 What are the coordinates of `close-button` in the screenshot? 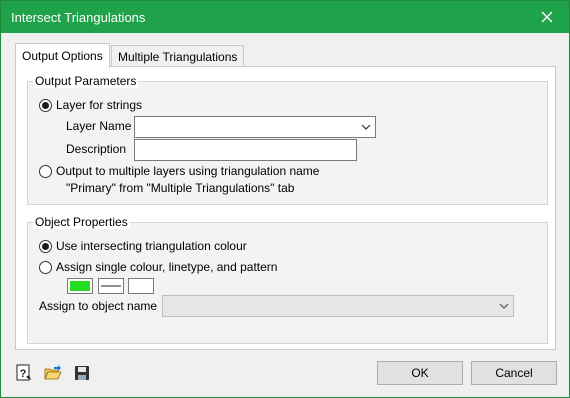 It's located at (547, 17).